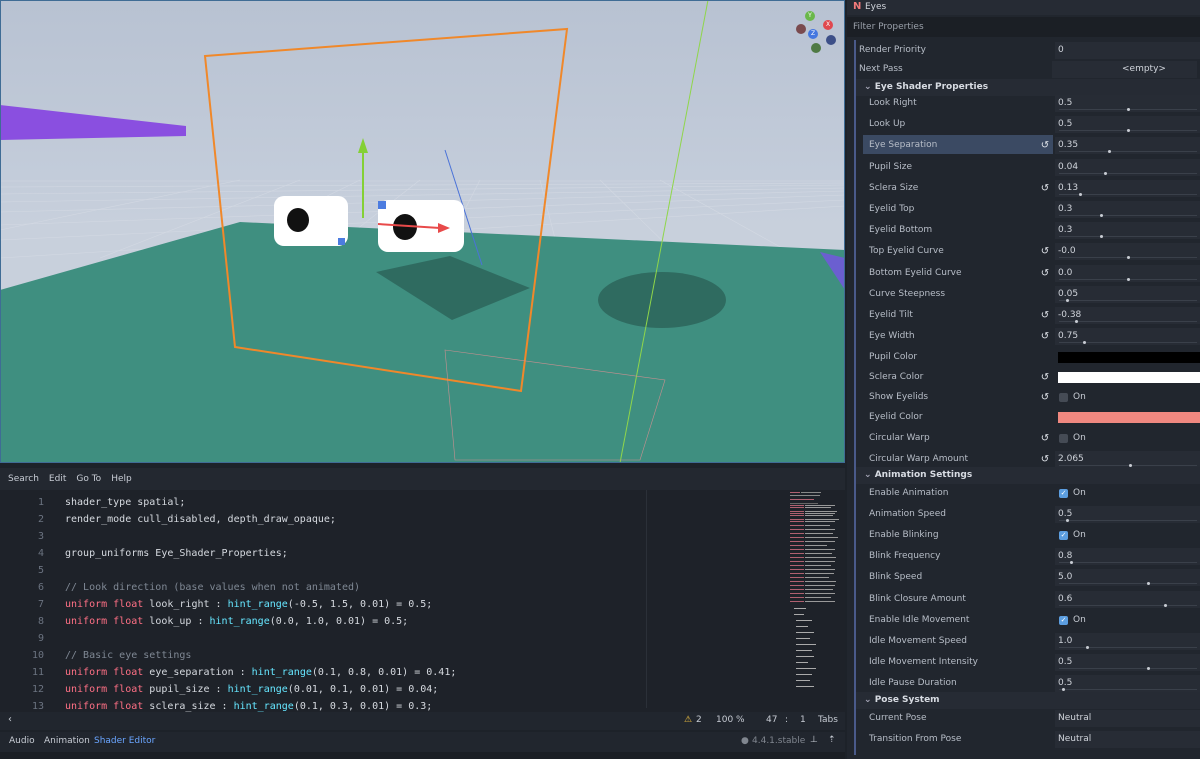 The width and height of the screenshot is (1200, 759). What do you see at coordinates (1127, 251) in the screenshot?
I see `number-field: -0.0` at bounding box center [1127, 251].